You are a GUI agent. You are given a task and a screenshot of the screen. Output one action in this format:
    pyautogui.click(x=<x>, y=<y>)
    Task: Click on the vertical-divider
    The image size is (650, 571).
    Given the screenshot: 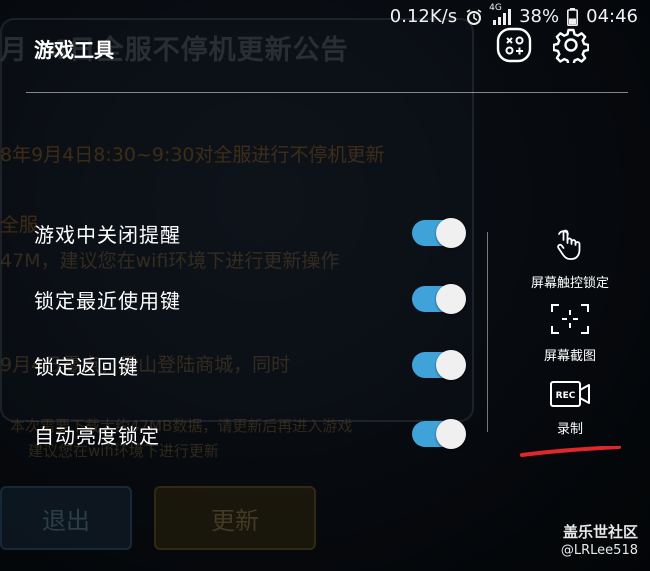 What is the action you would take?
    pyautogui.click(x=487, y=332)
    